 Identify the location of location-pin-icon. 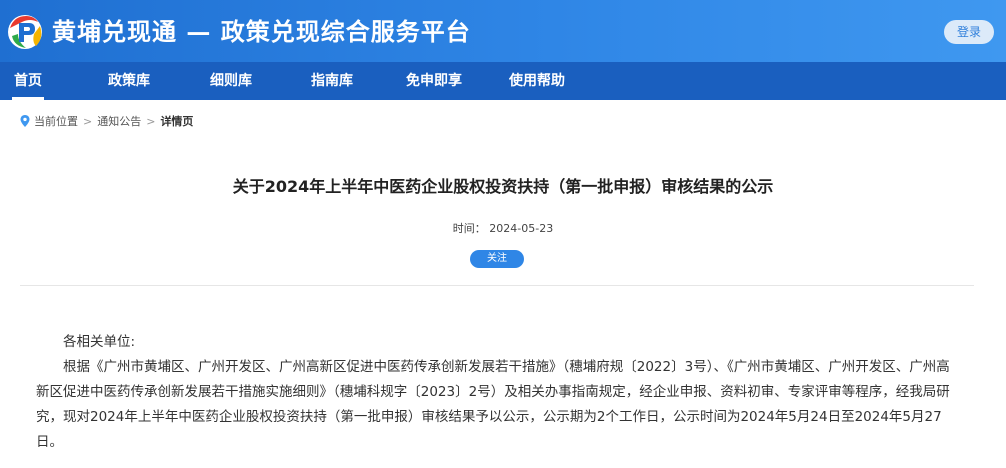
(25, 121).